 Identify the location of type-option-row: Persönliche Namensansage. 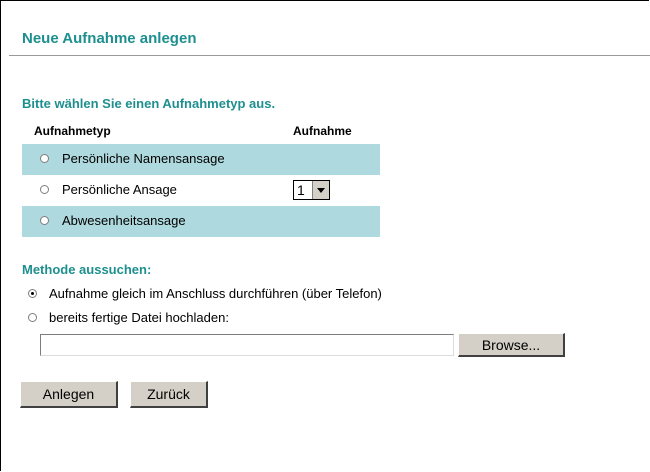
(201, 159).